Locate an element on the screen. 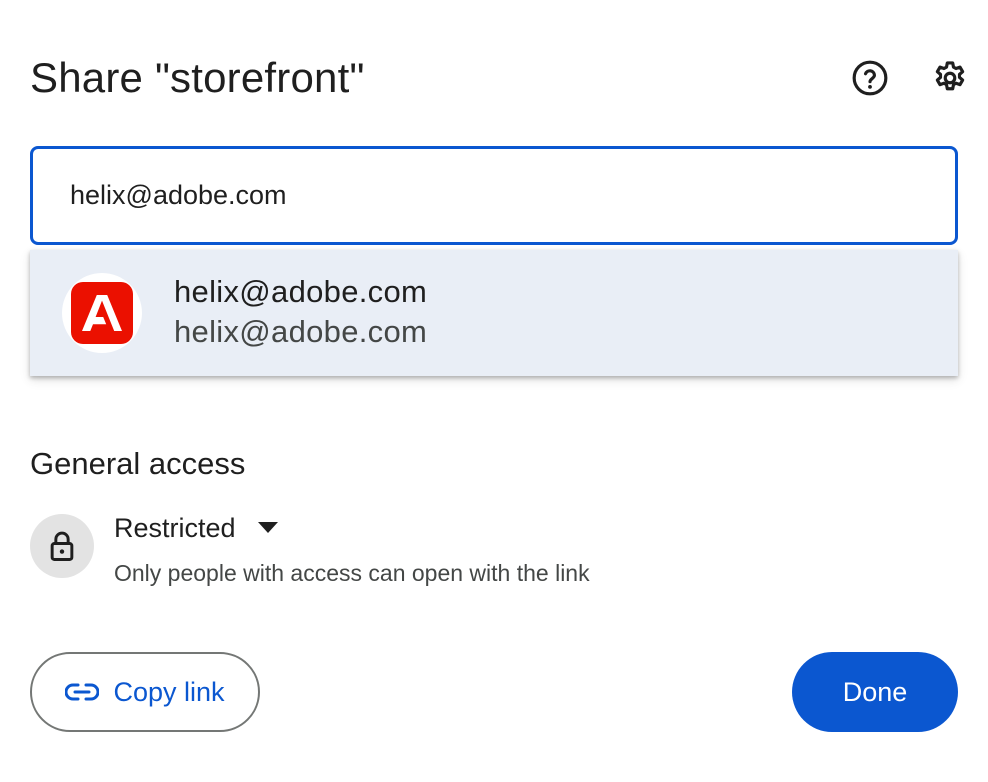 The width and height of the screenshot is (988, 782). adobe-logo-icon is located at coordinates (102, 313).